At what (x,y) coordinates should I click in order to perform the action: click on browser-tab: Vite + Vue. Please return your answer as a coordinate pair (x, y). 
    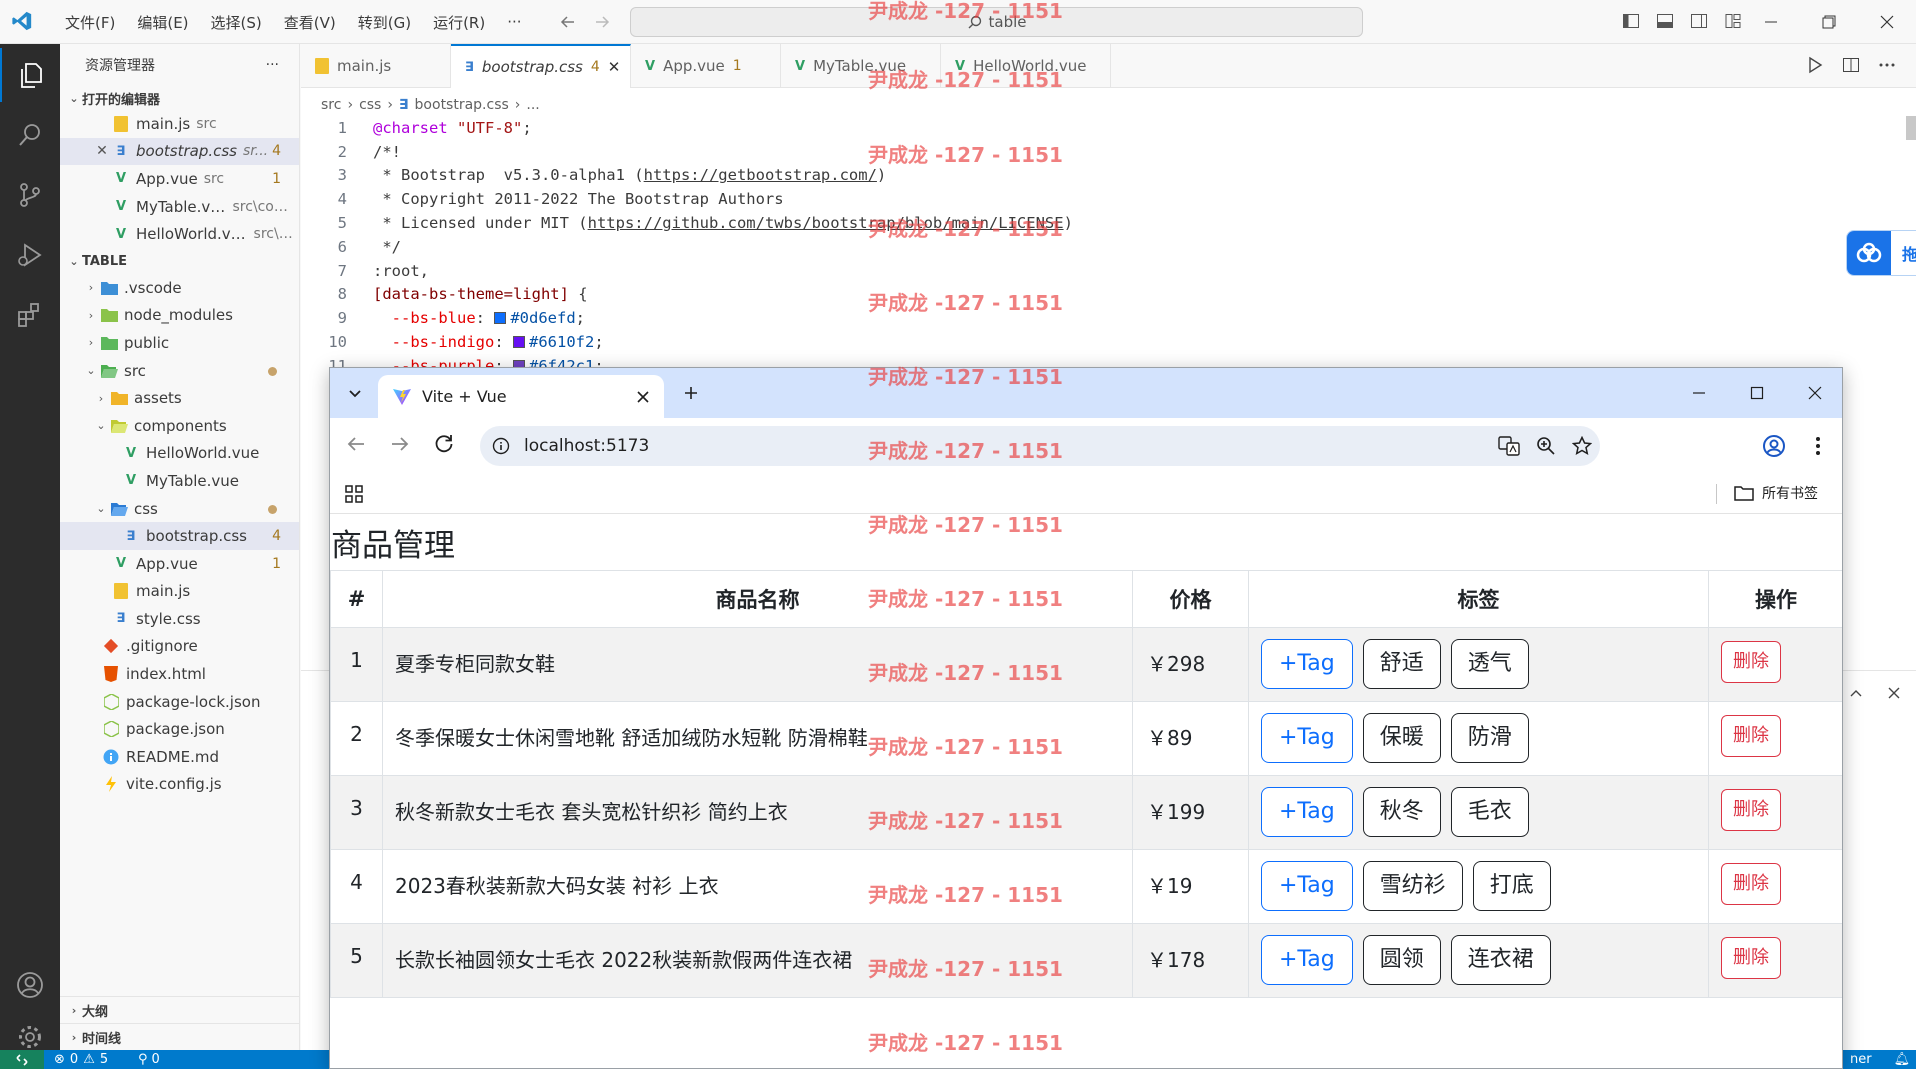
    Looking at the image, I should click on (521, 396).